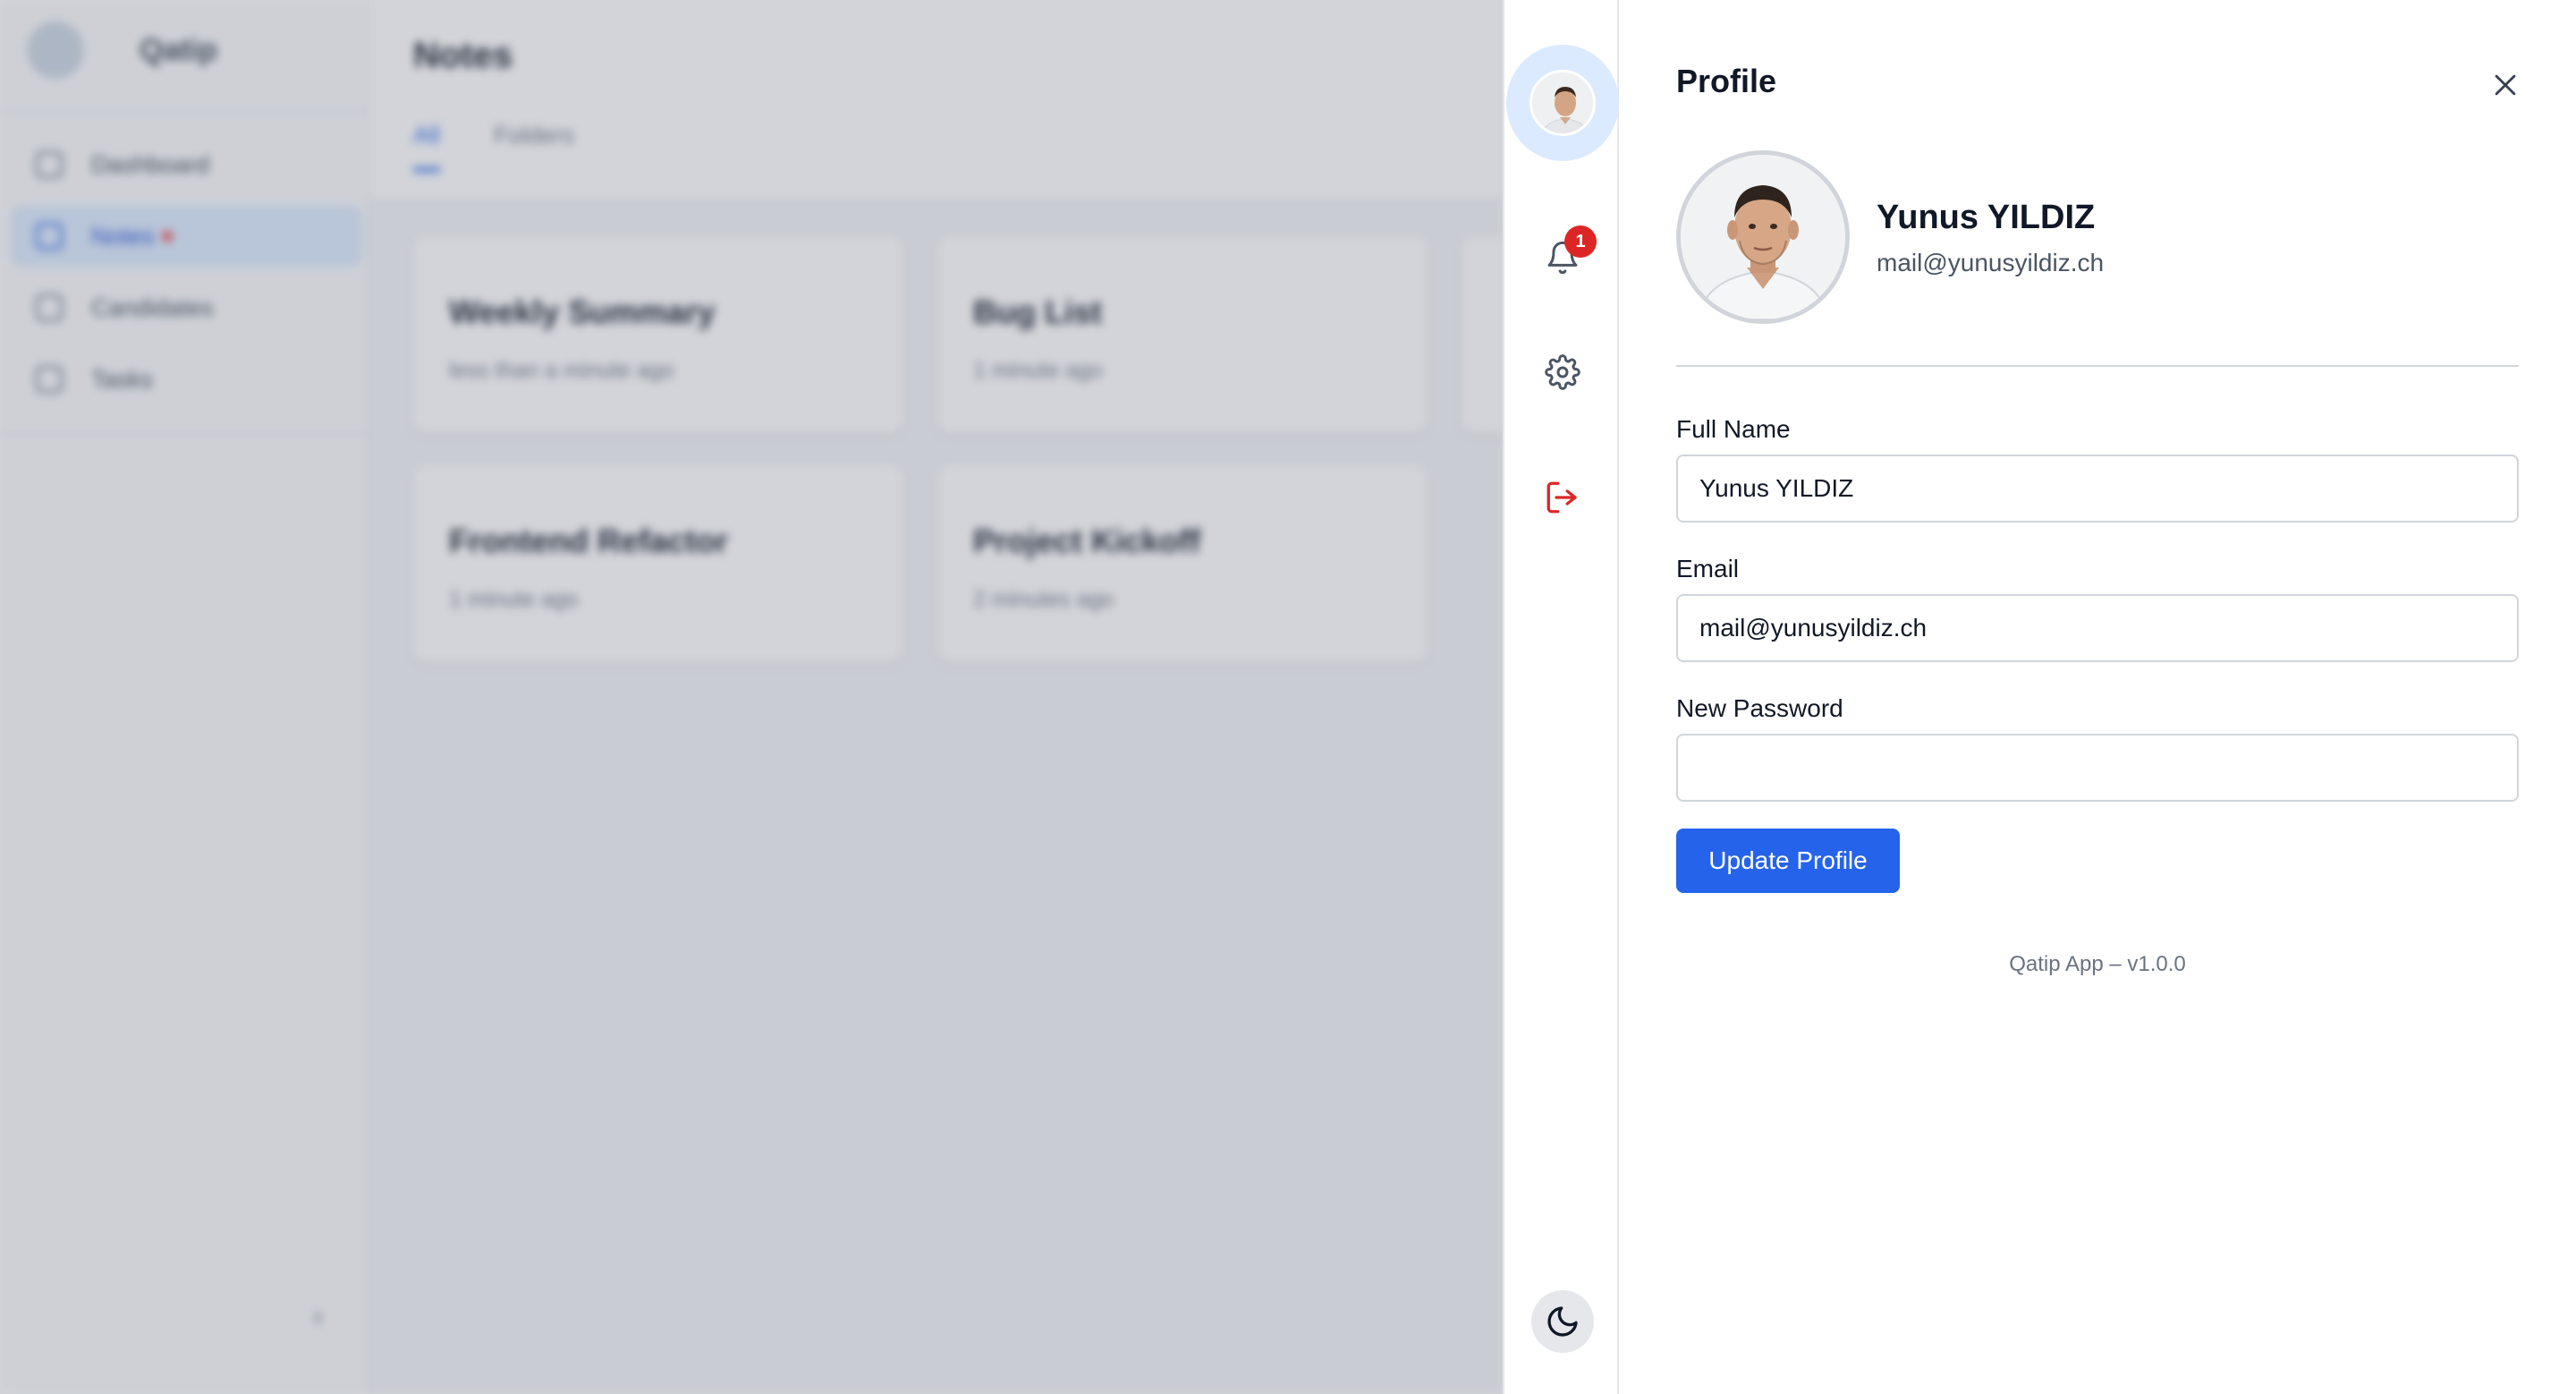 This screenshot has width=2576, height=1394. Describe the element at coordinates (1991, 262) in the screenshot. I see `profile-email: mail@yunusyildiz.ch` at that location.